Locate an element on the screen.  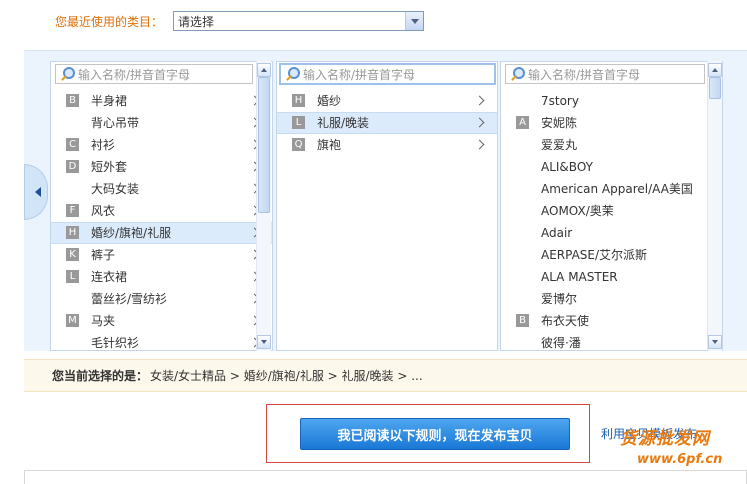
category-item: 爱博尔 is located at coordinates (611, 299).